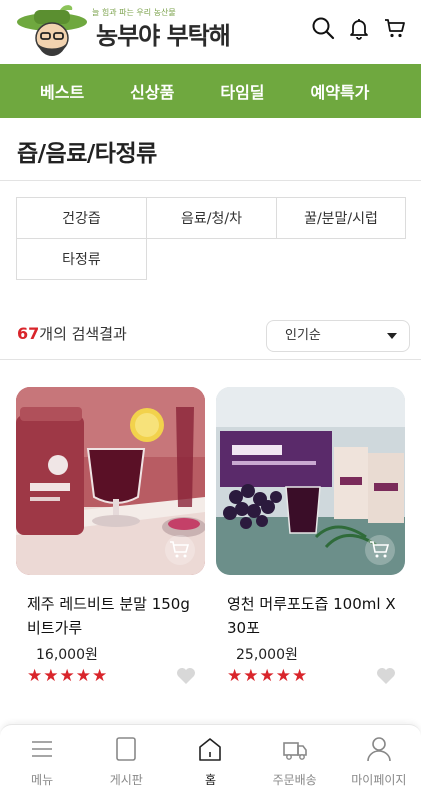  Describe the element at coordinates (52, 30) in the screenshot. I see `farmer-mascot-icon` at that location.